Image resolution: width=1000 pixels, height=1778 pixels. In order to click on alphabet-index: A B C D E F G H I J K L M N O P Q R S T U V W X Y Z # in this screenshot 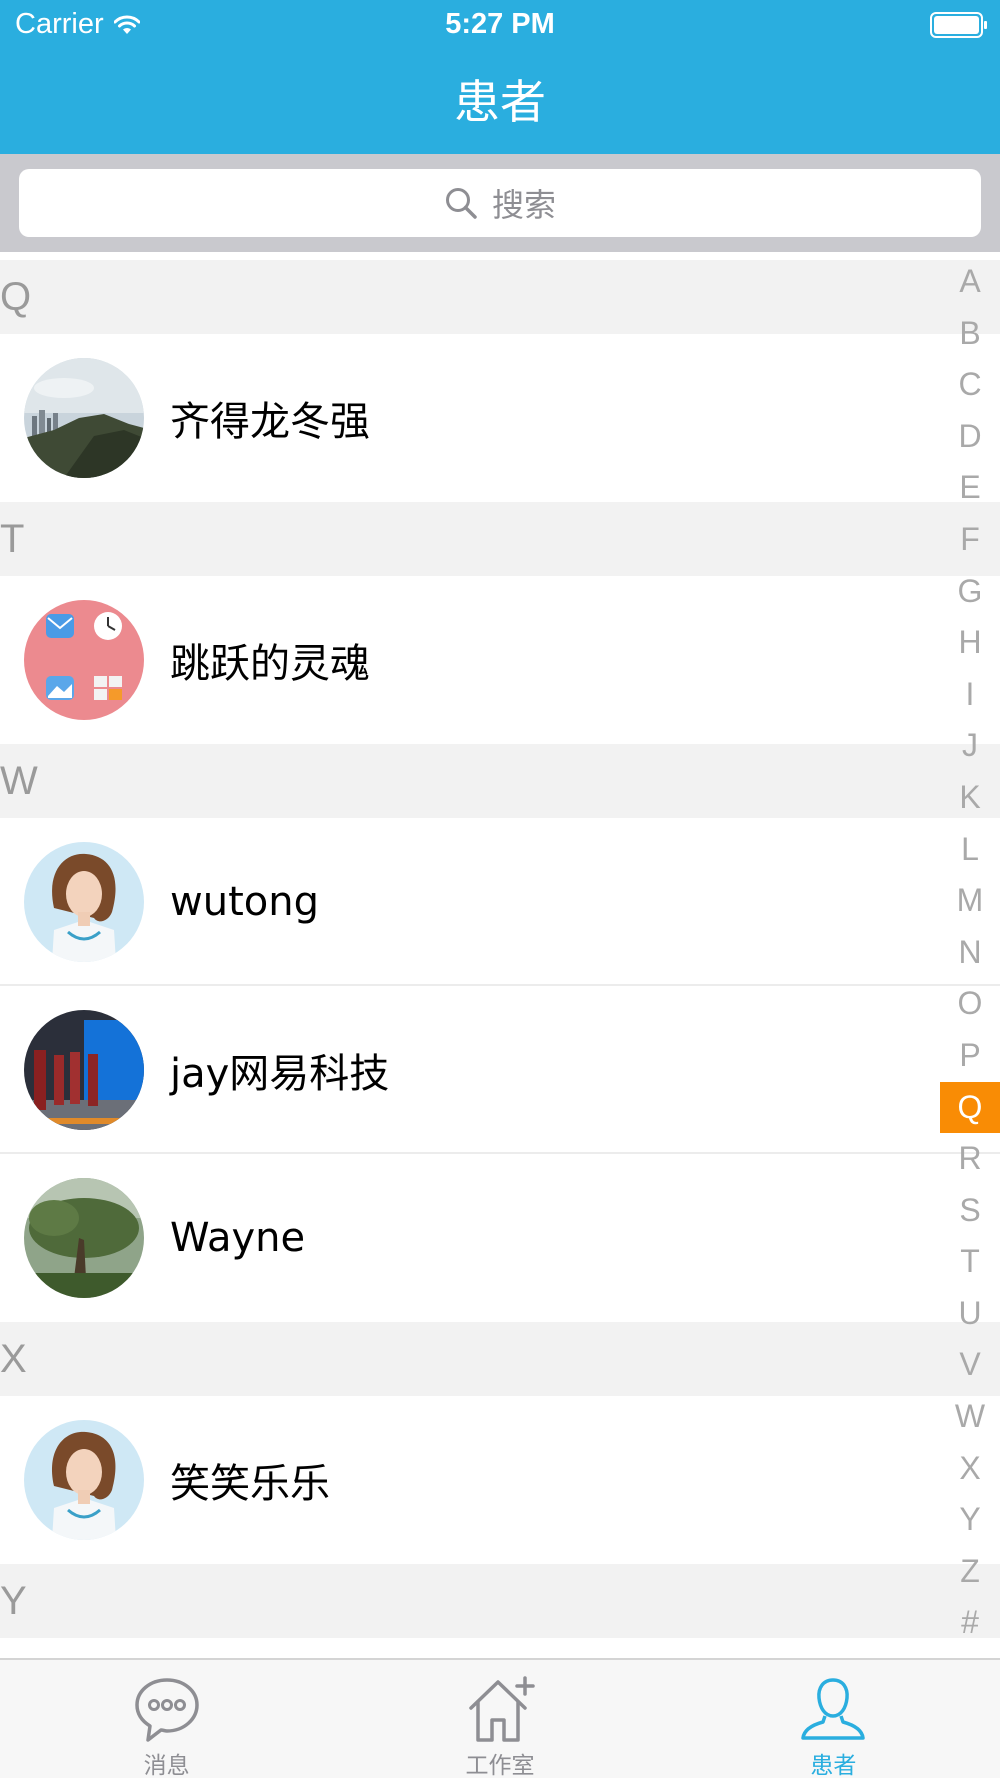, I will do `click(970, 952)`.